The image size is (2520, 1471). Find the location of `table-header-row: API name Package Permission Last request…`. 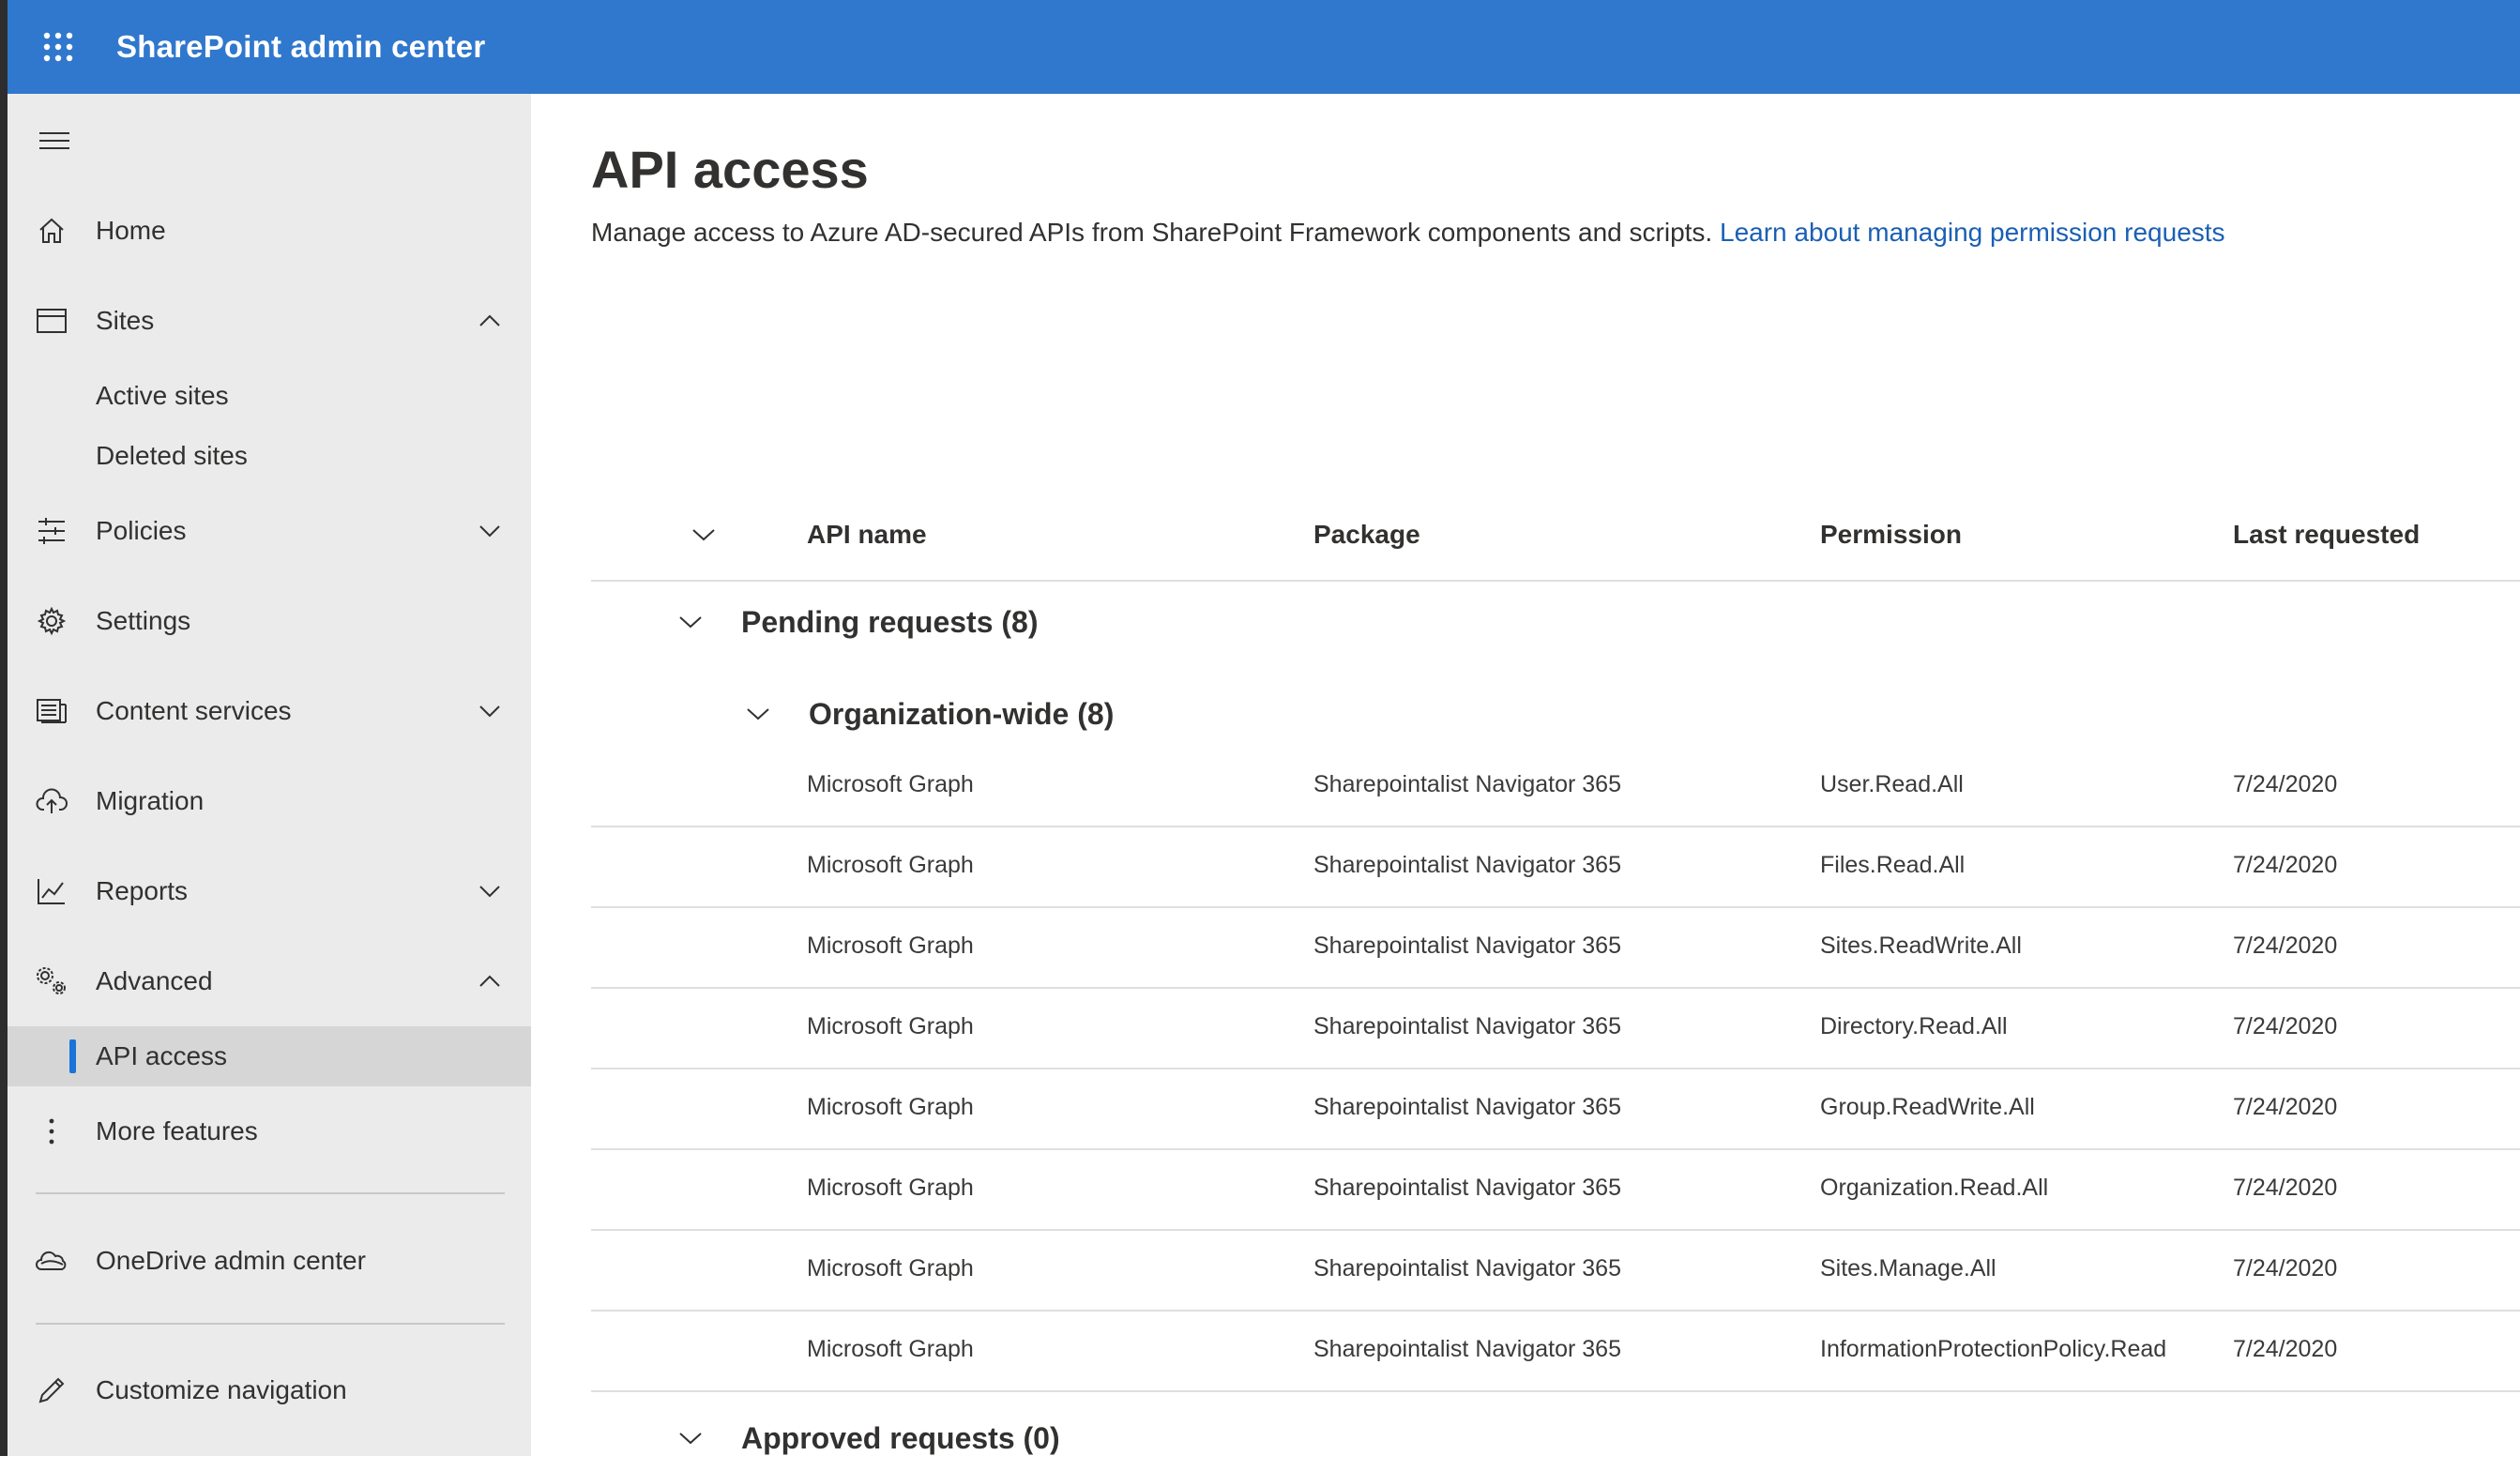

table-header-row: API name Package Permission Last request… is located at coordinates (1555, 535).